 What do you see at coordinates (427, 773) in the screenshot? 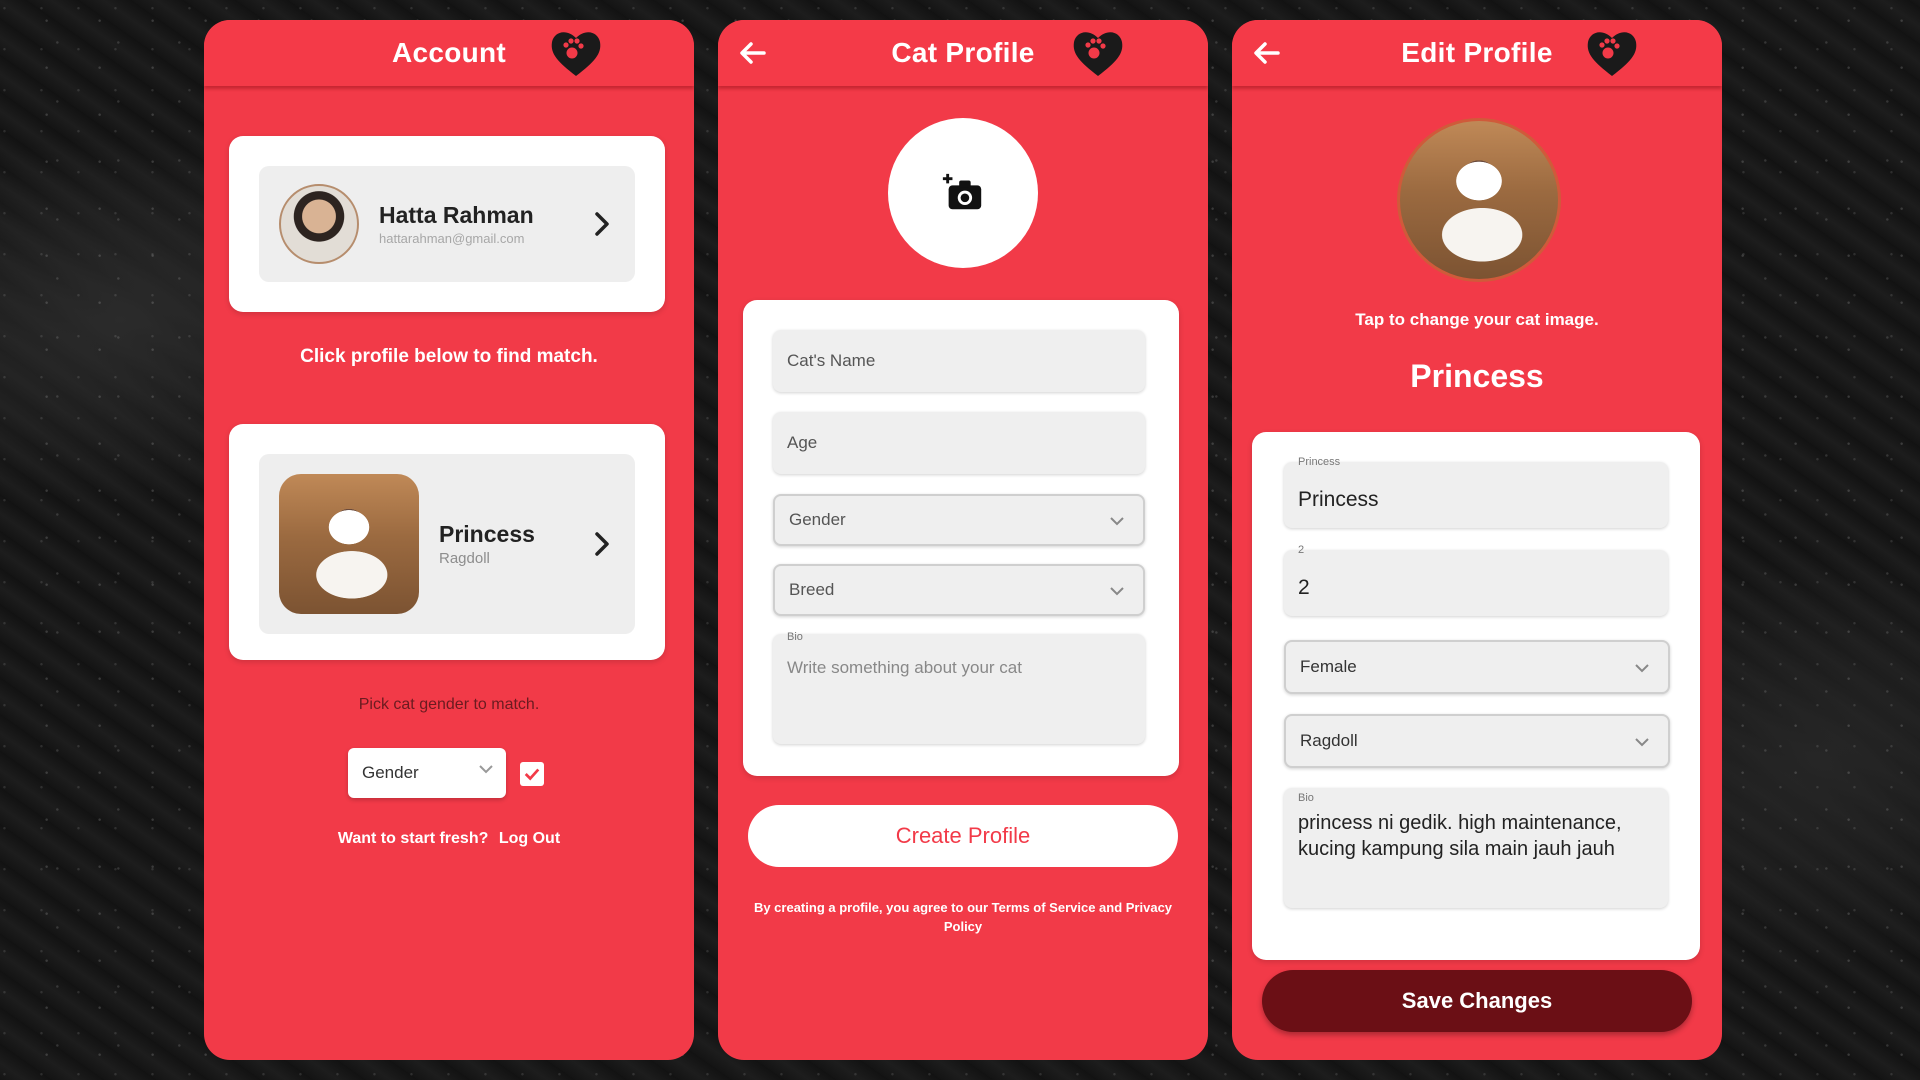
I see `gender-select: Gender` at bounding box center [427, 773].